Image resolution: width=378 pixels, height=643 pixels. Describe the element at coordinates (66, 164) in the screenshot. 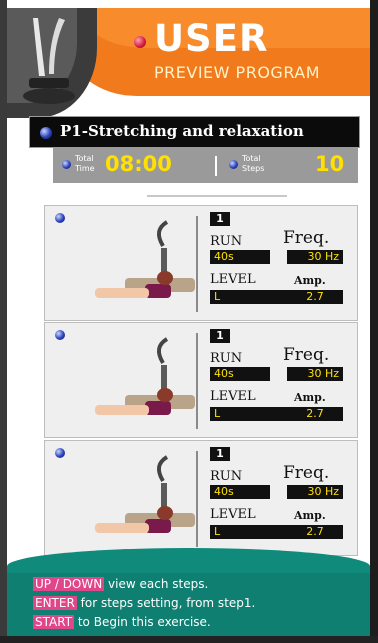

I see `total-time-bullet-icon` at that location.